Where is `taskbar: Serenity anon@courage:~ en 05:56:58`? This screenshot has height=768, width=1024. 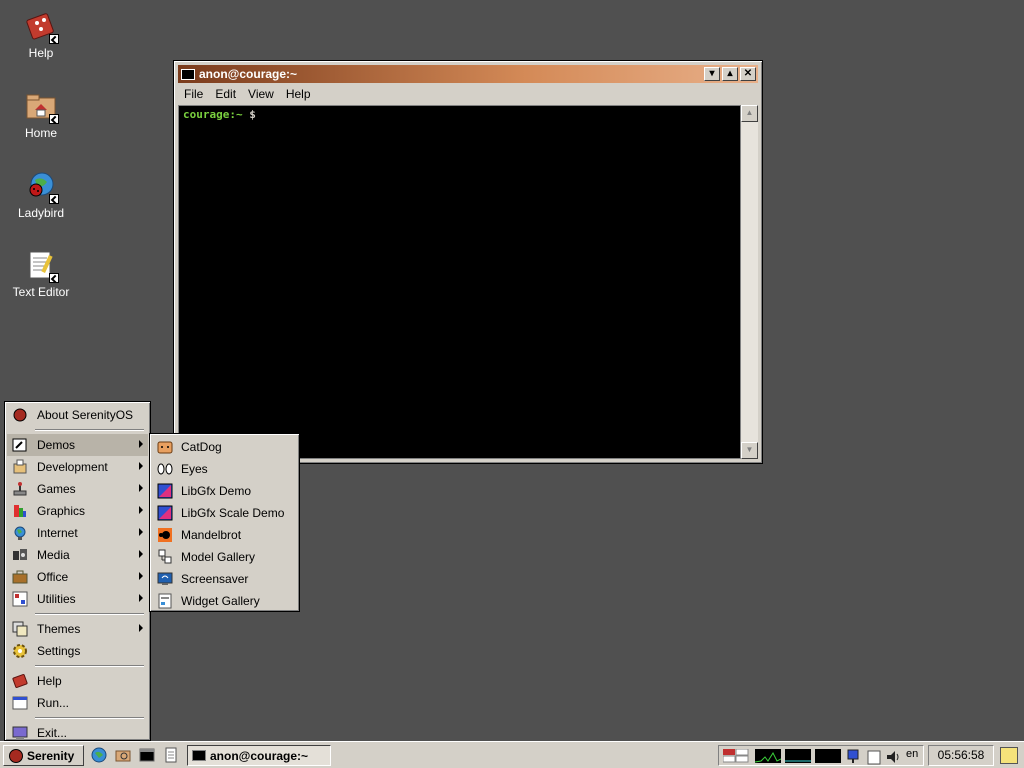 taskbar: Serenity anon@courage:~ en 05:56:58 is located at coordinates (512, 754).